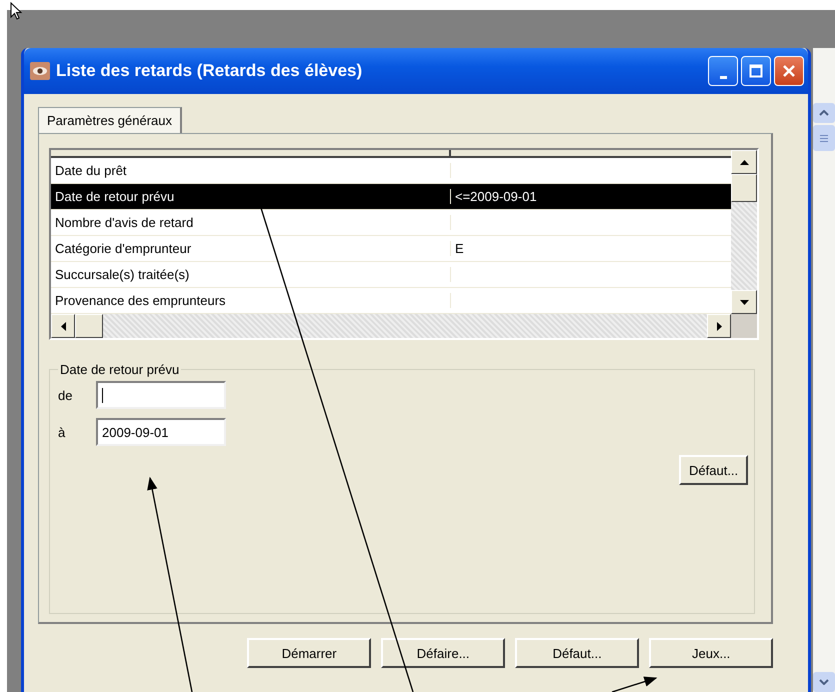 The image size is (835, 692). I want to click on scroll-left-icon, so click(63, 326).